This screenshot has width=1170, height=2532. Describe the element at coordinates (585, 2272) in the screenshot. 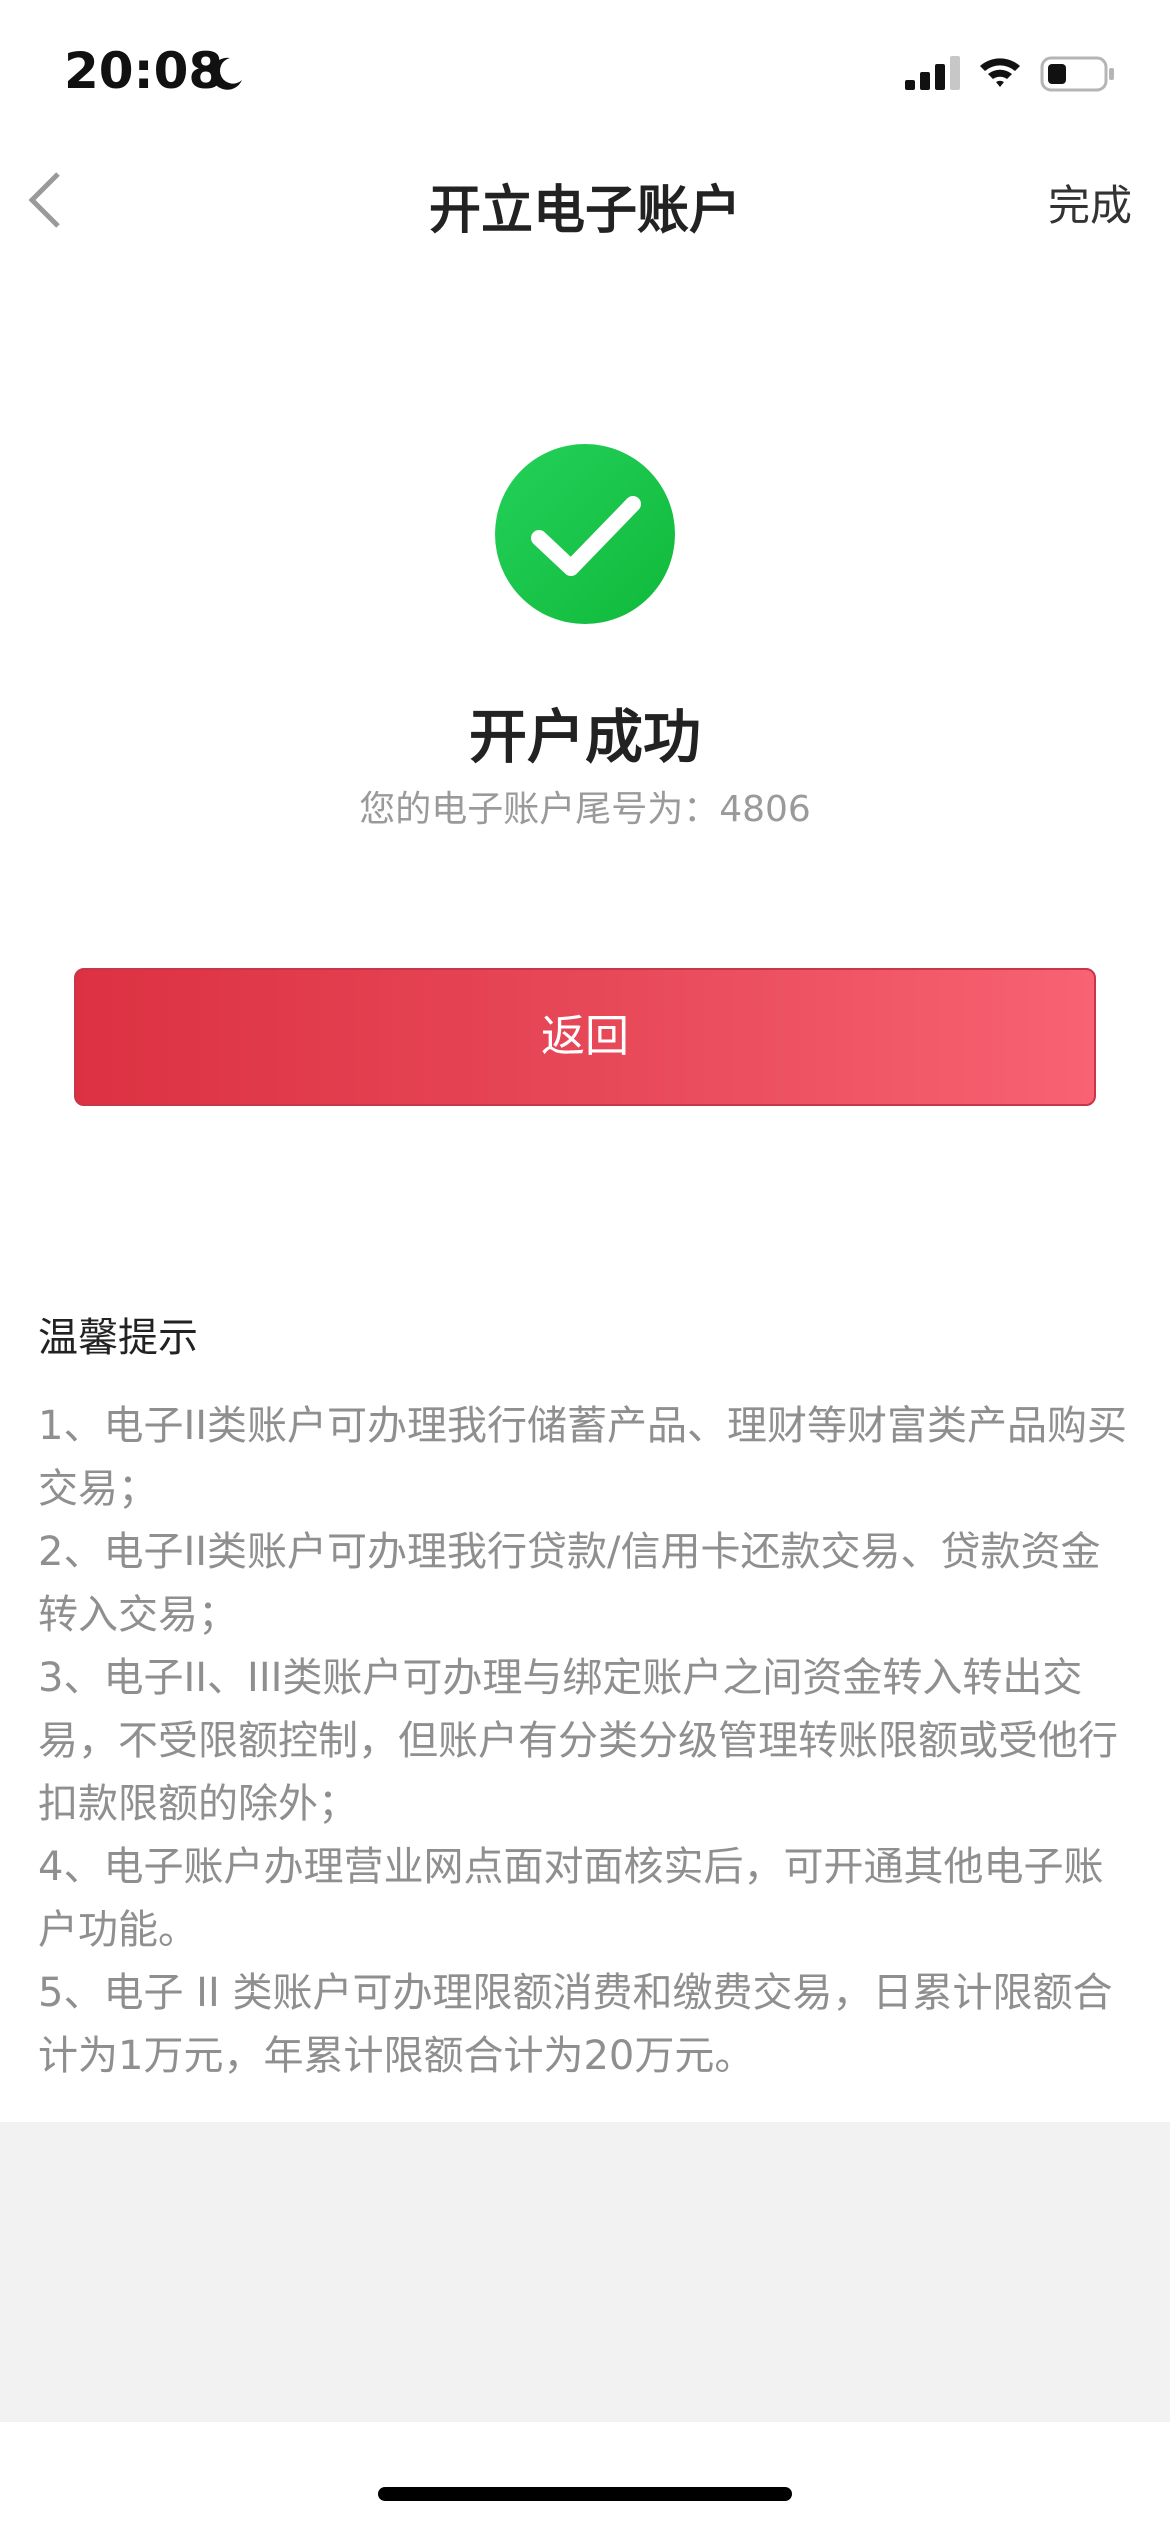

I see `bottom-gray-area` at that location.